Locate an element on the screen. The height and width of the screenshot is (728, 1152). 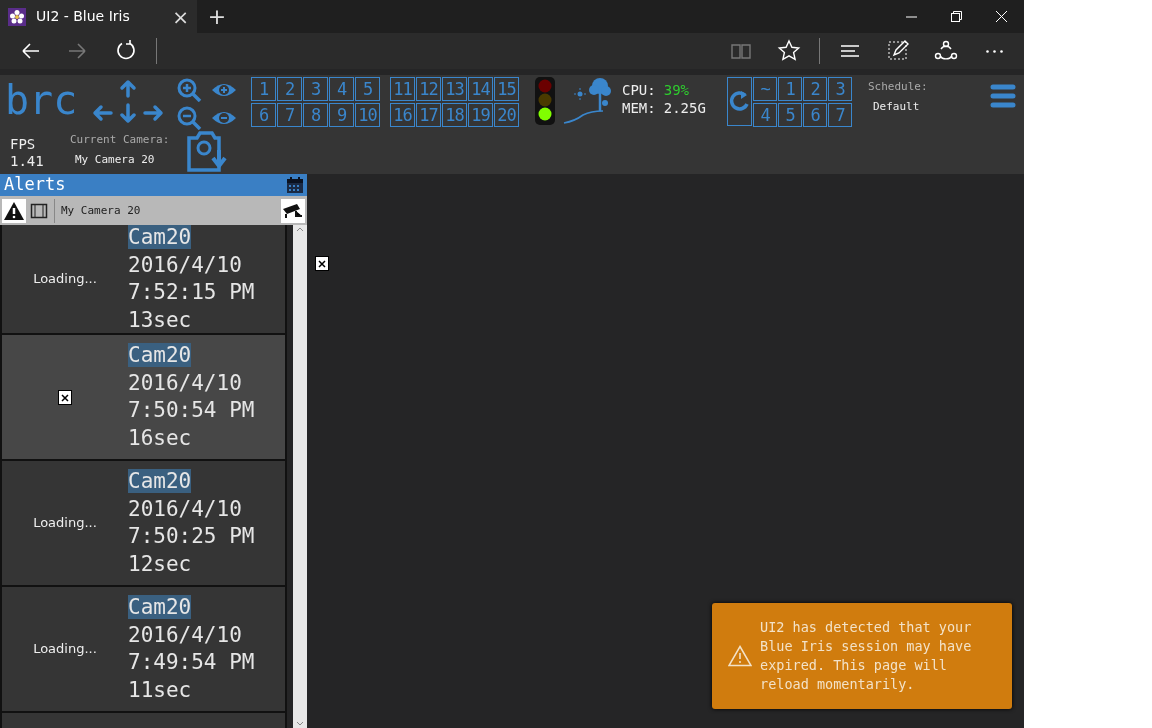
security-camera-icon is located at coordinates (293, 210).